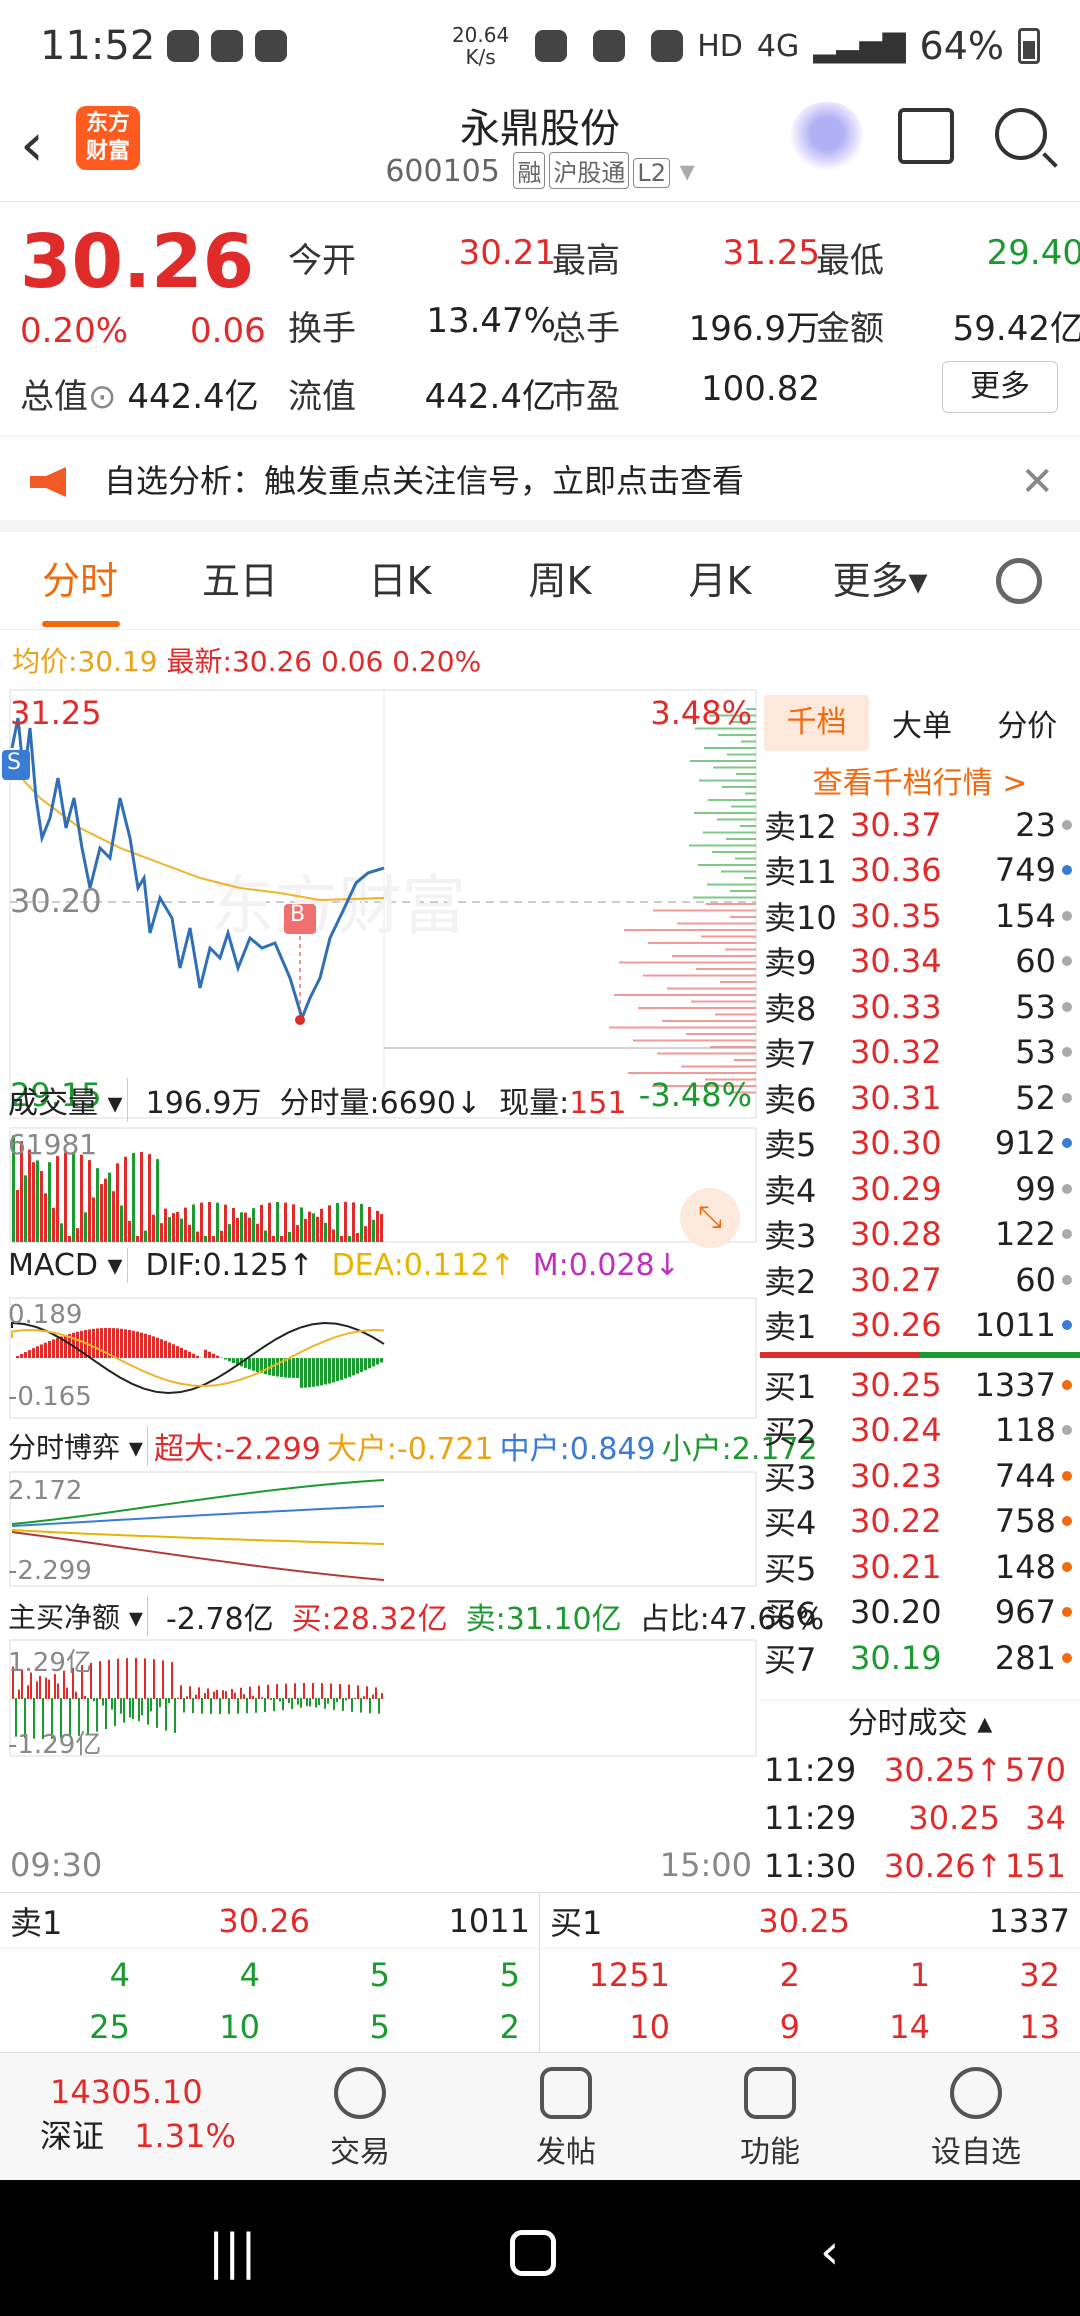 This screenshot has height=2316, width=1080. I want to click on mid-investor-line, so click(198, 1516).